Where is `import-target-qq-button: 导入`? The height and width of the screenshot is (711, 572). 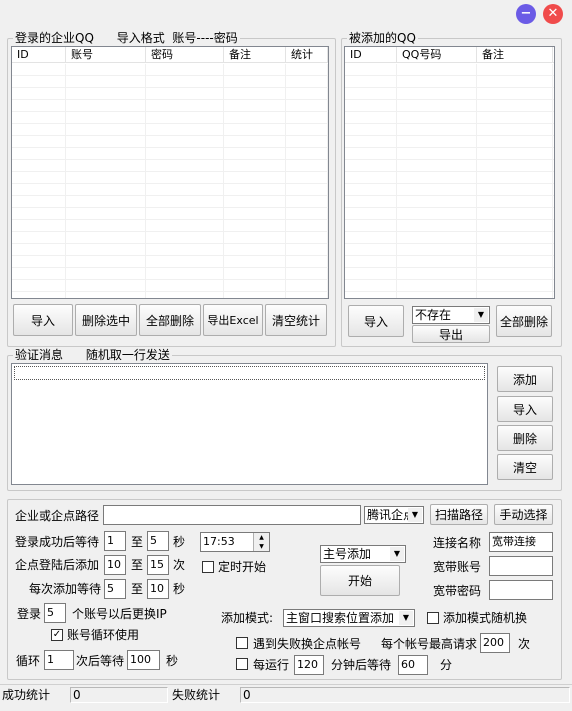
import-target-qq-button: 导入 is located at coordinates (376, 321).